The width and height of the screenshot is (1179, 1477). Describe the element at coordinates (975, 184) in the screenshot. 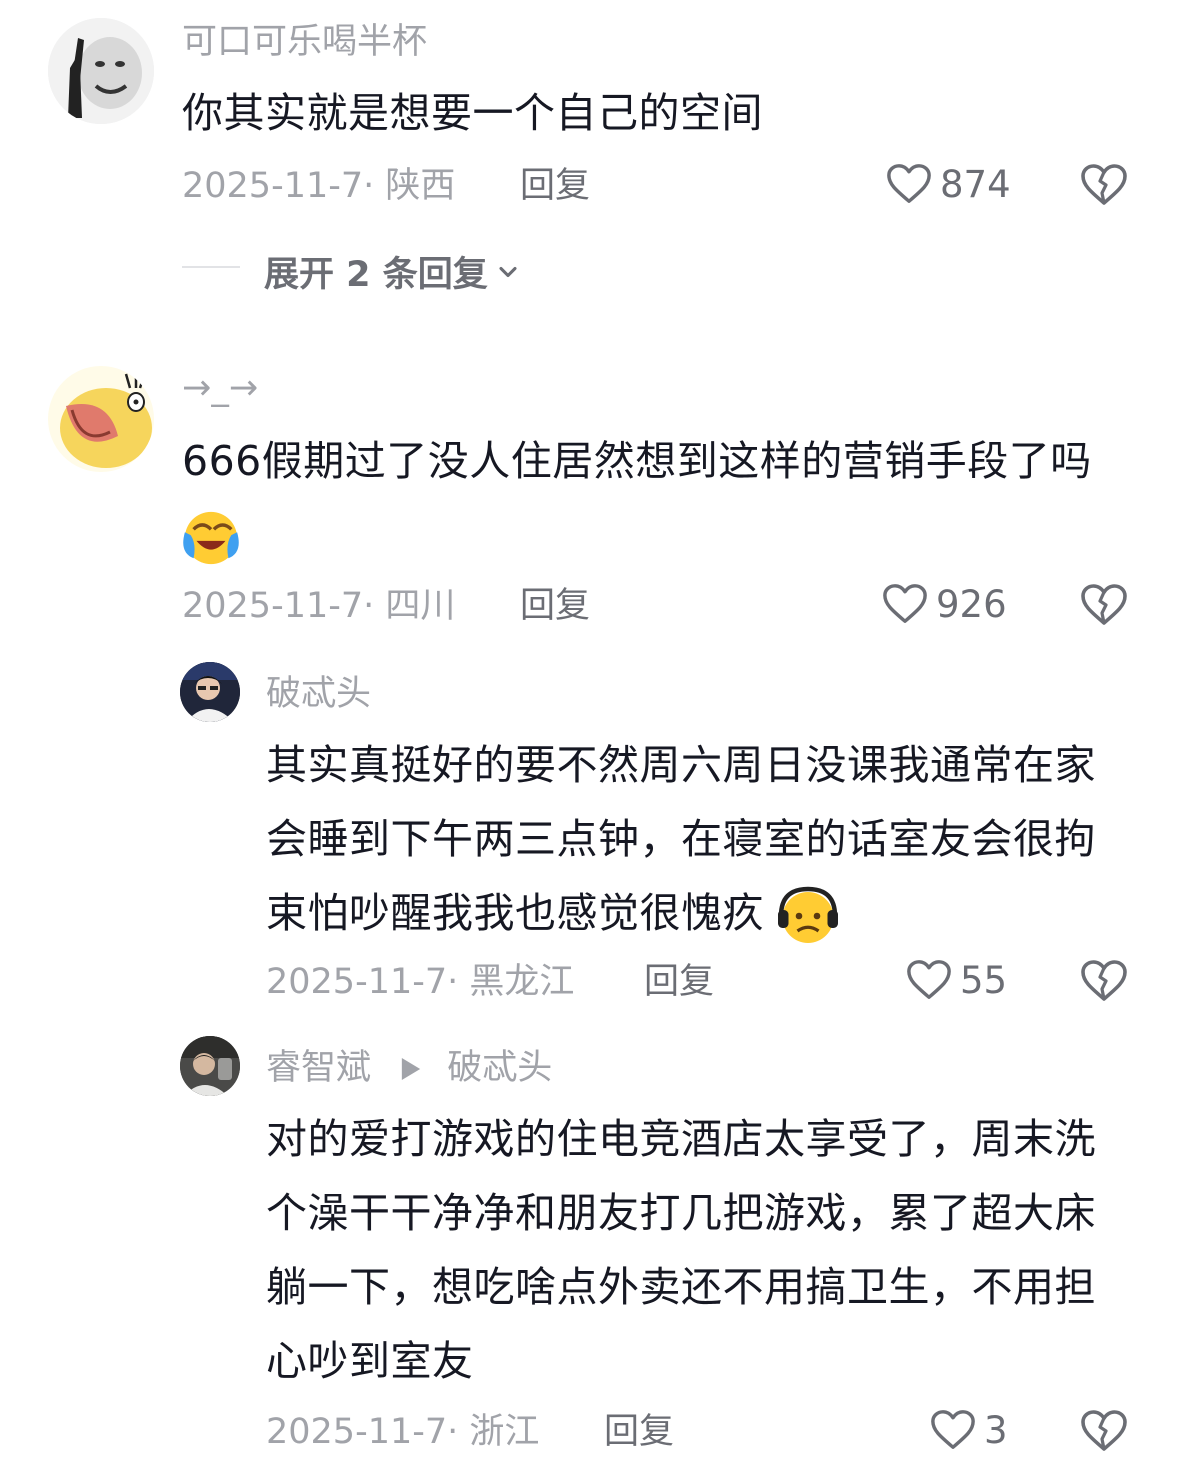

I see `like-count: 874` at that location.